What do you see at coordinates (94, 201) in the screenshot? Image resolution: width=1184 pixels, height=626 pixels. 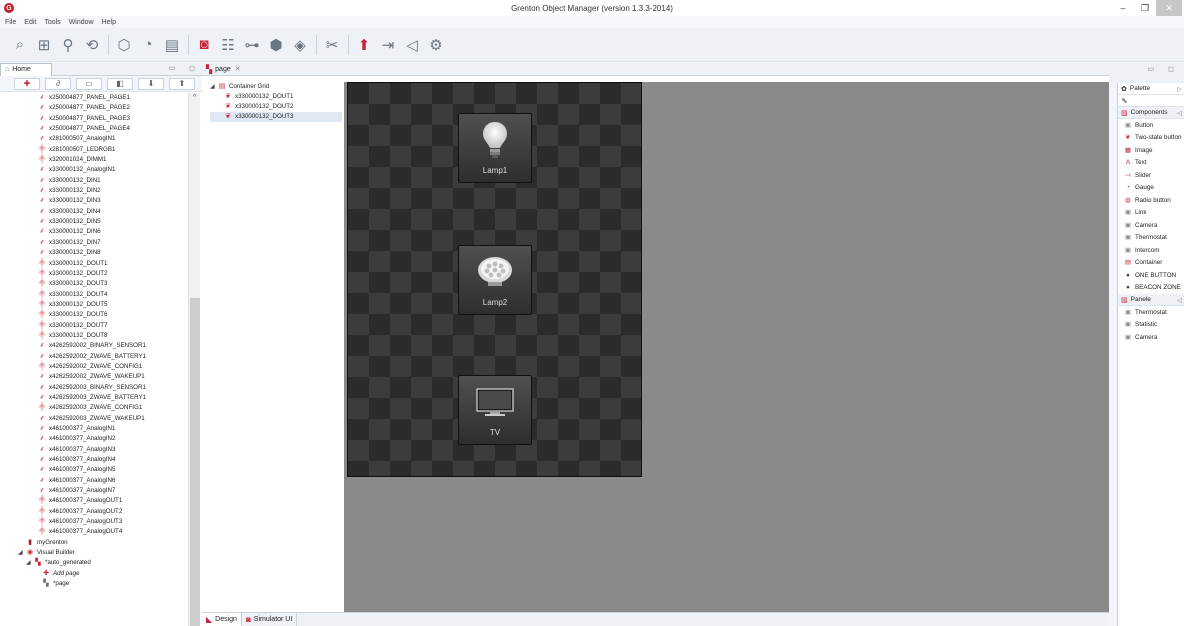 I see `tree-item: ⸙ x330000132_DIN3` at bounding box center [94, 201].